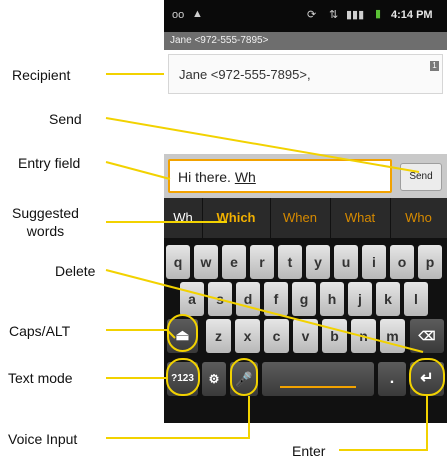 Image resolution: width=447 pixels, height=461 pixels. What do you see at coordinates (416, 299) in the screenshot?
I see `key-l: l` at bounding box center [416, 299].